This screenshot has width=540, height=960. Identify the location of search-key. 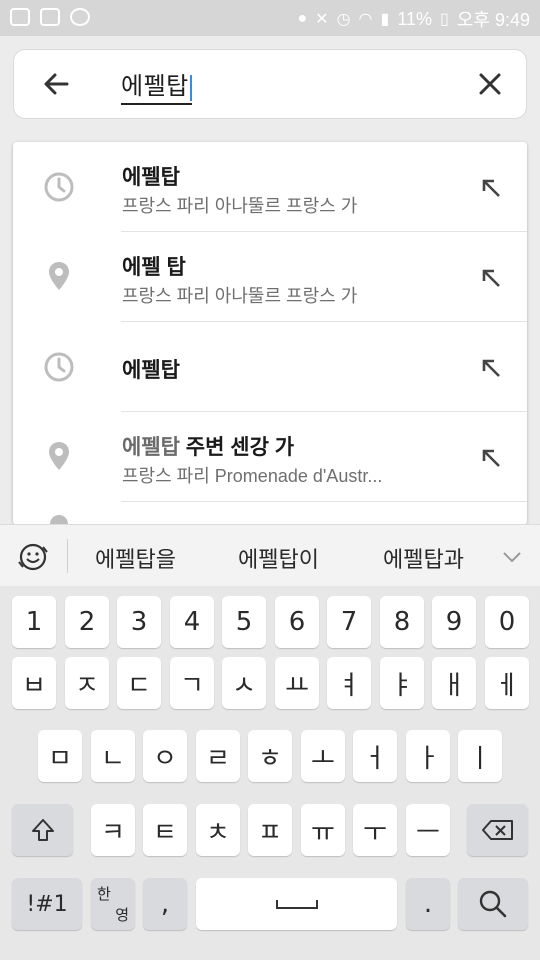
(493, 904).